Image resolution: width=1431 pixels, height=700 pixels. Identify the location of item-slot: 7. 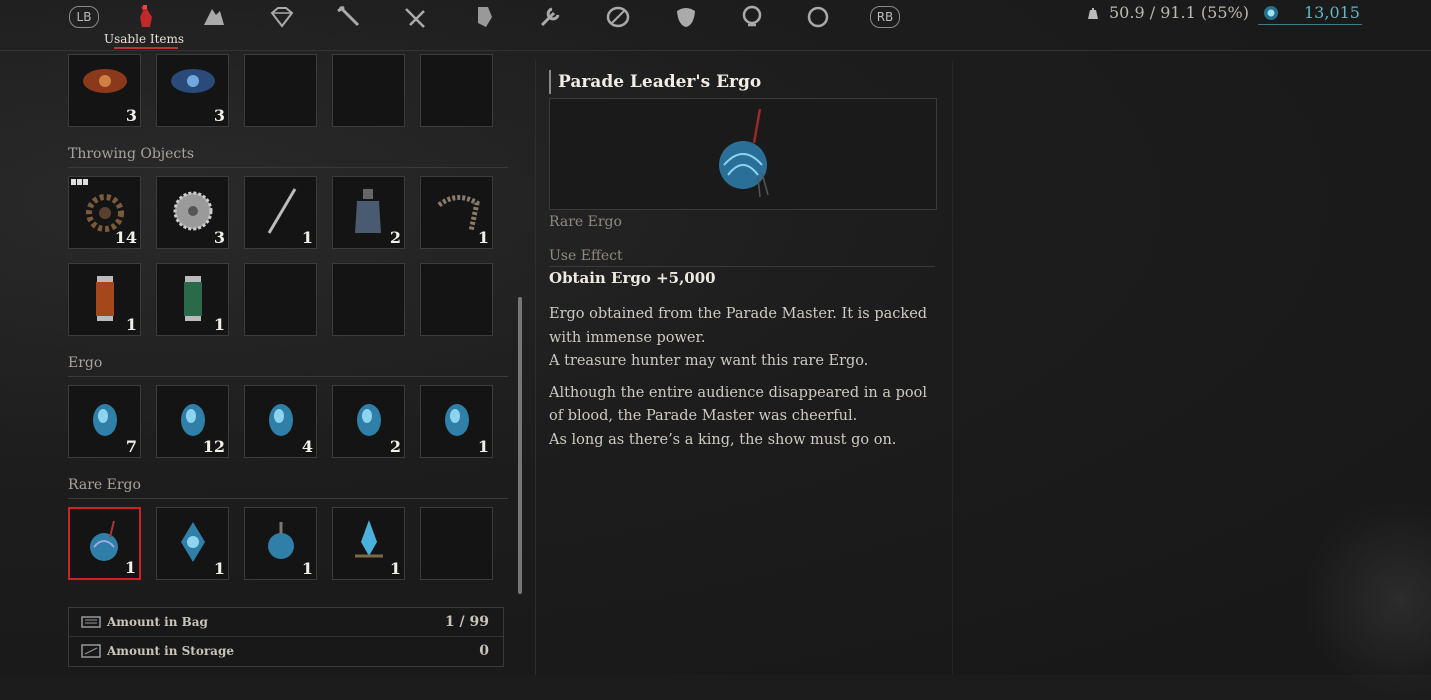
(104, 421).